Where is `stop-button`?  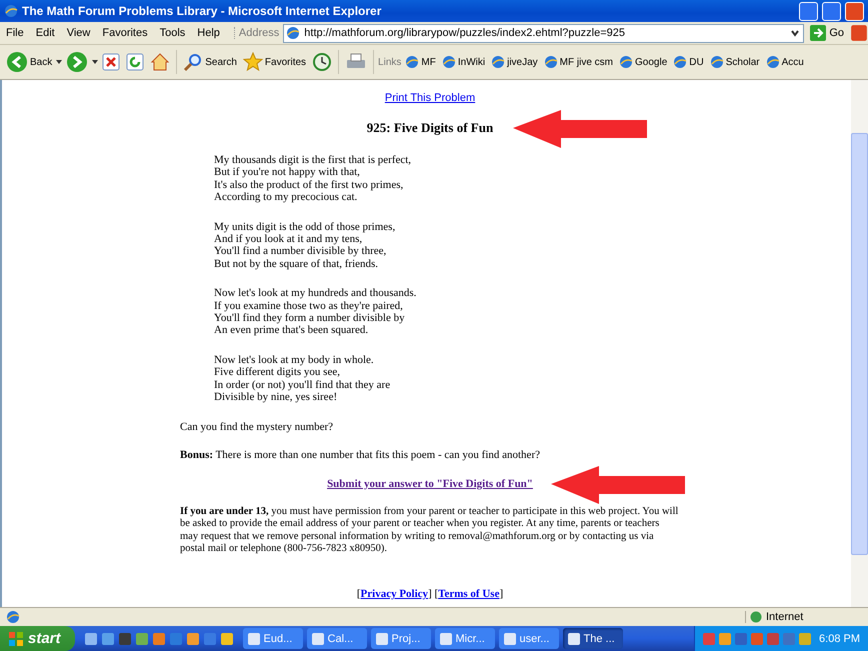 stop-button is located at coordinates (111, 62).